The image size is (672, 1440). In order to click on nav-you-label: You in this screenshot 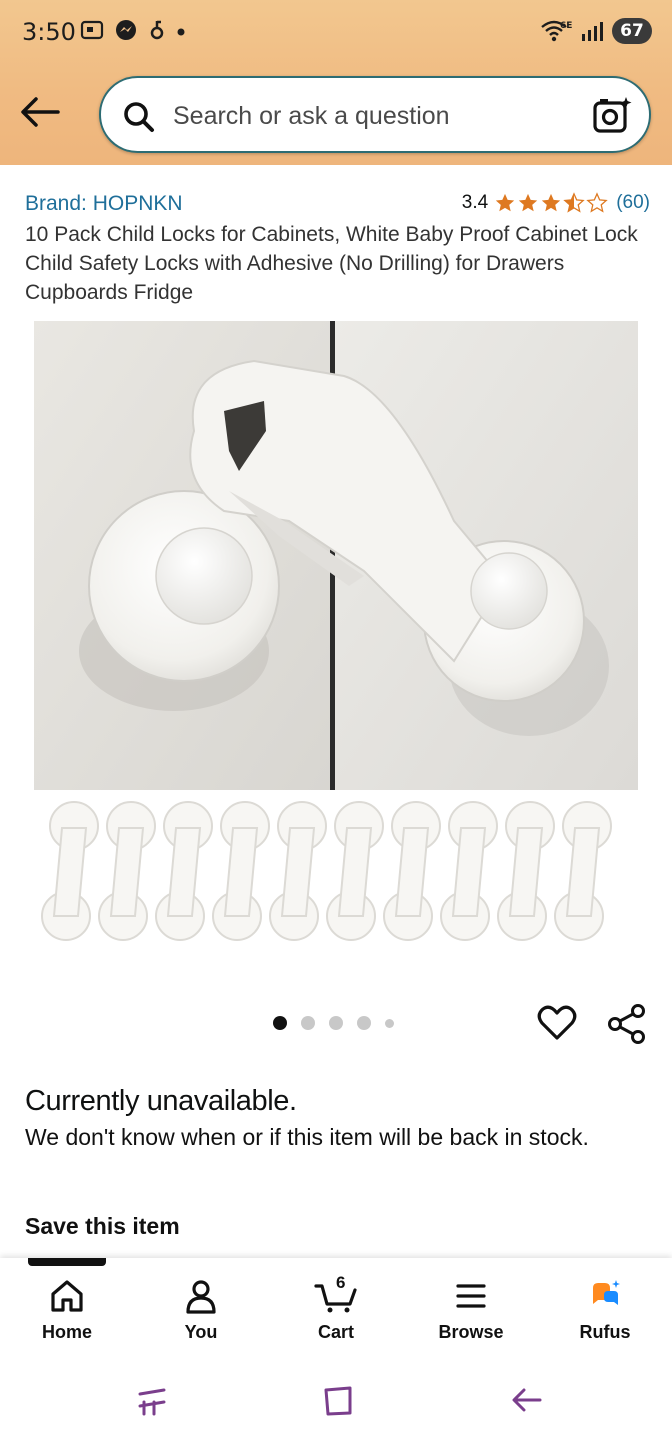, I will do `click(201, 1332)`.